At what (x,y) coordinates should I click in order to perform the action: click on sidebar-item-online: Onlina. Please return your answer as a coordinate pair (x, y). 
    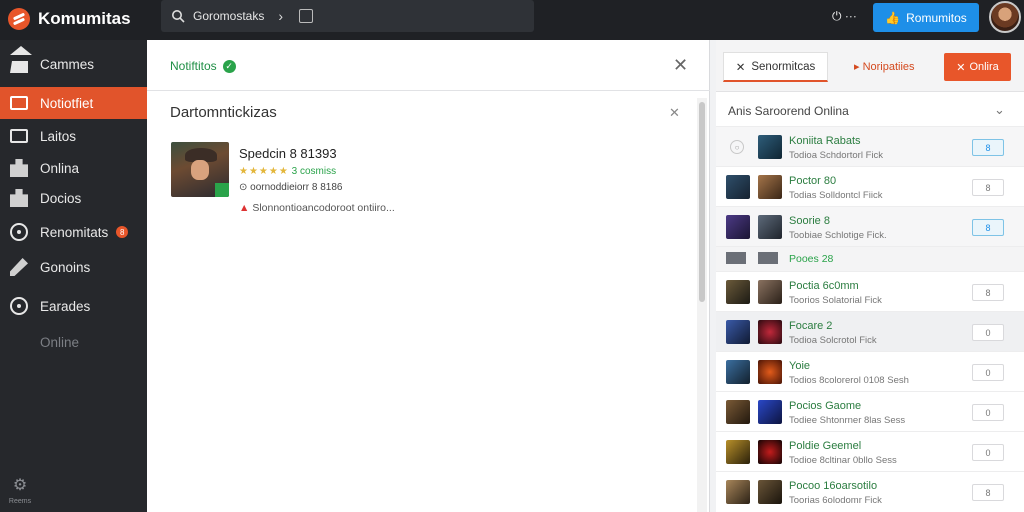
    Looking at the image, I should click on (73, 168).